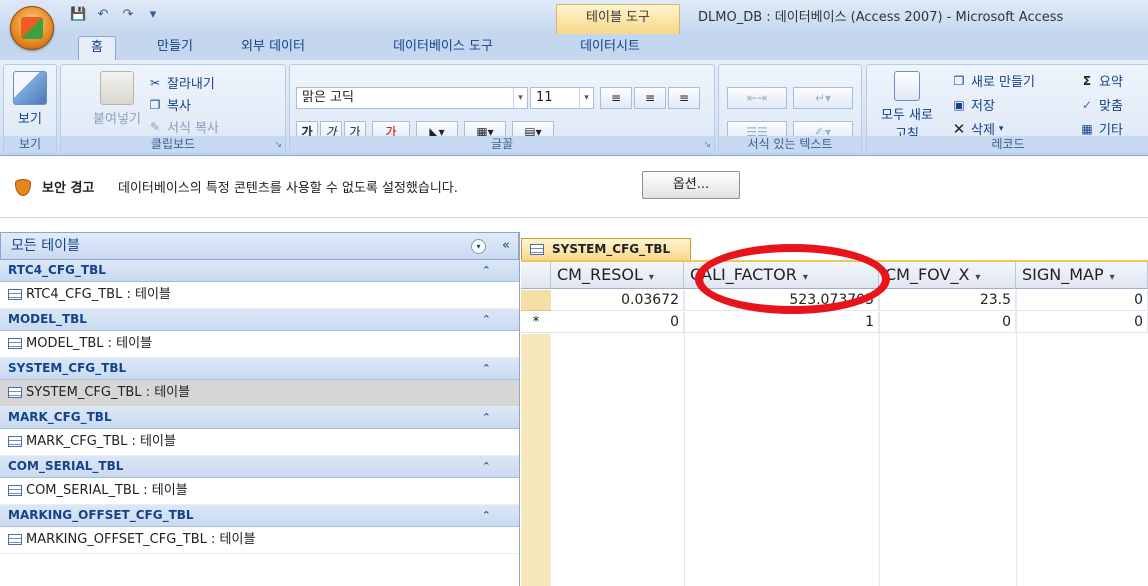 This screenshot has height=586, width=1148. What do you see at coordinates (259, 418) in the screenshot?
I see `nav-group-mark-cfg-tbl: MARK_CFG_TBL ⌃` at bounding box center [259, 418].